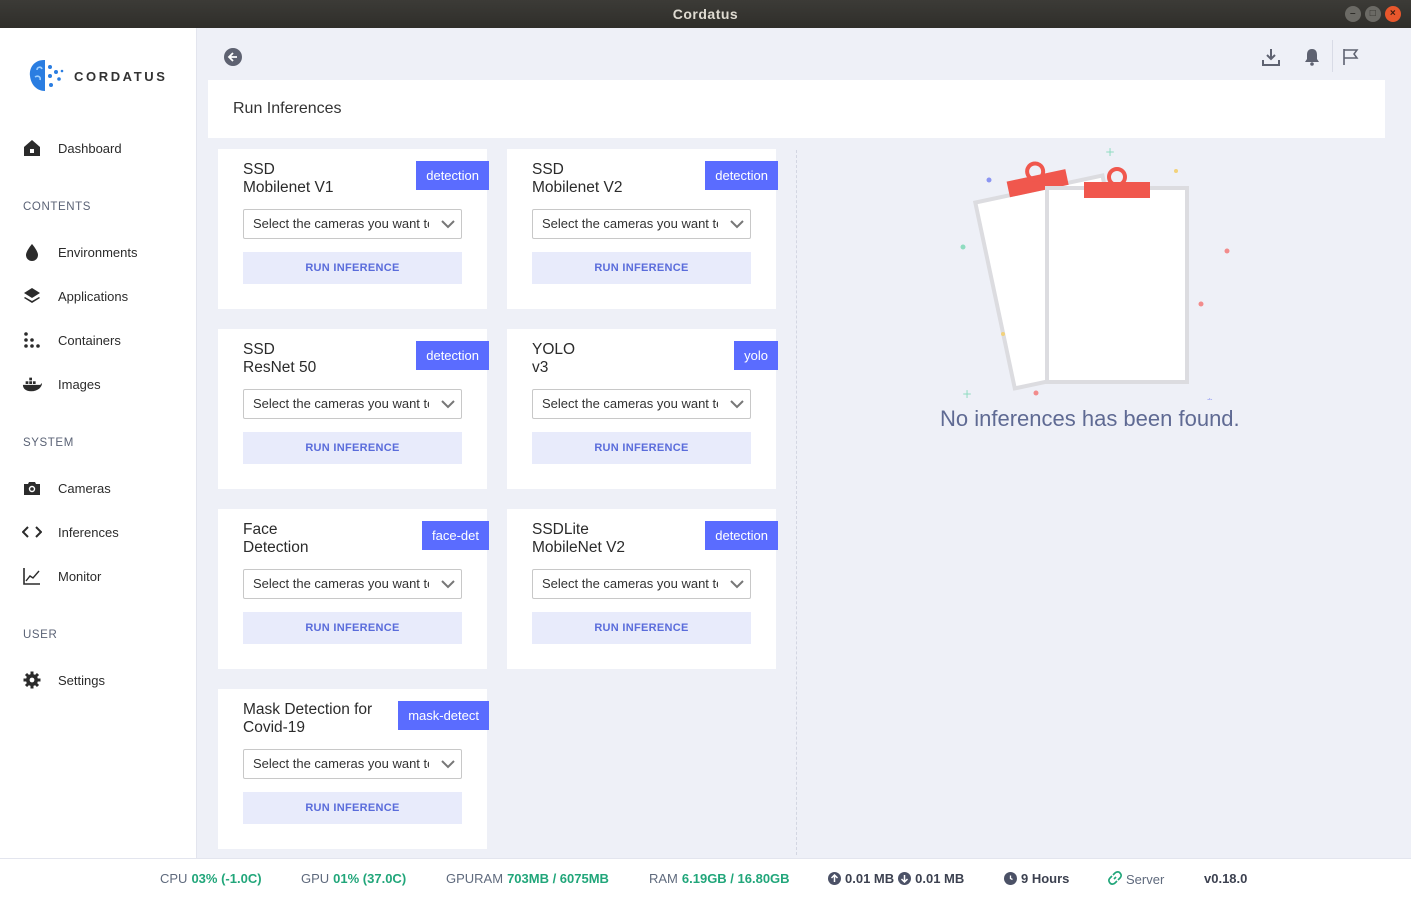 The width and height of the screenshot is (1411, 898). I want to click on sidebar-item-label: Environments, so click(98, 252).